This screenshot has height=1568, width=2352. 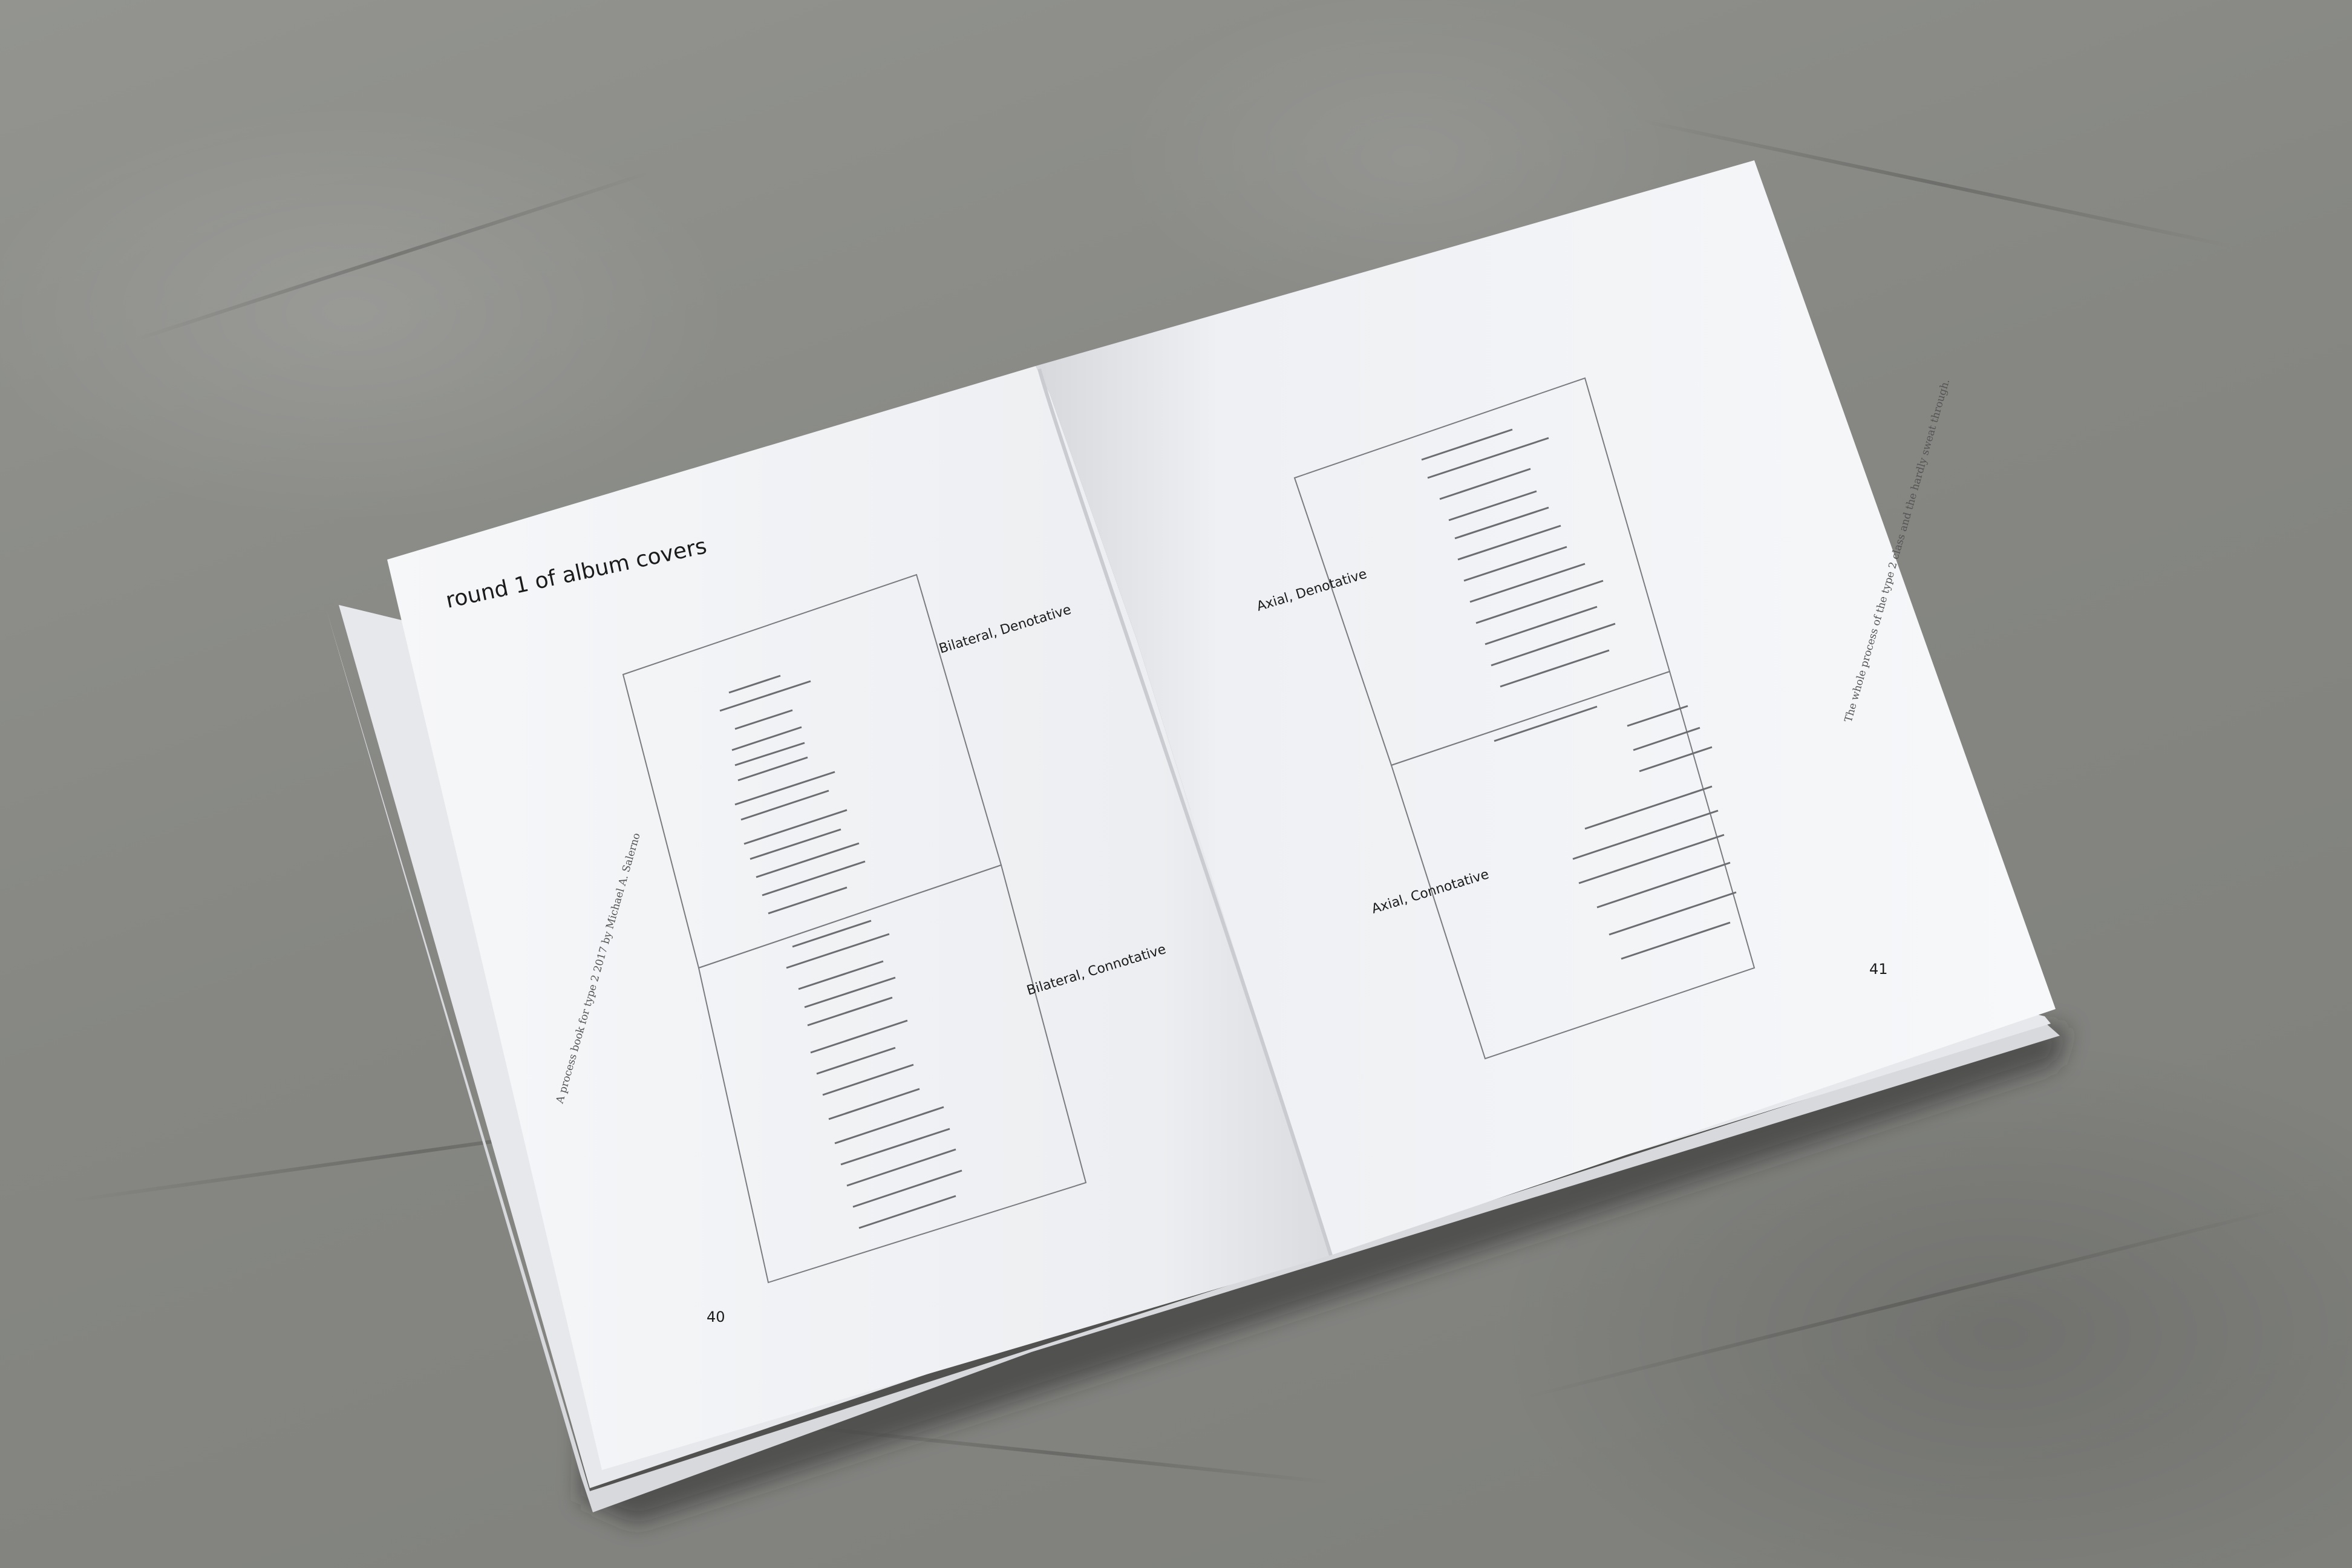 What do you see at coordinates (716, 1316) in the screenshot?
I see `left-page-number: 40` at bounding box center [716, 1316].